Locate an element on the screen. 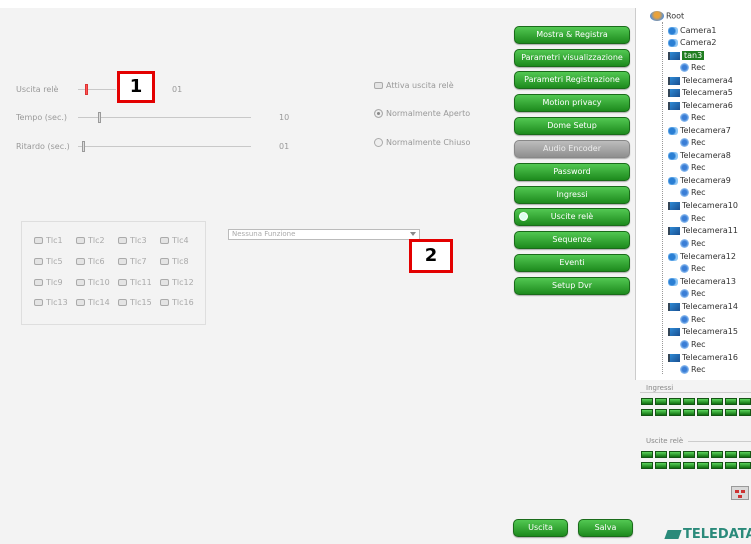  tree-camera-selected: tan3 is located at coordinates (686, 55).